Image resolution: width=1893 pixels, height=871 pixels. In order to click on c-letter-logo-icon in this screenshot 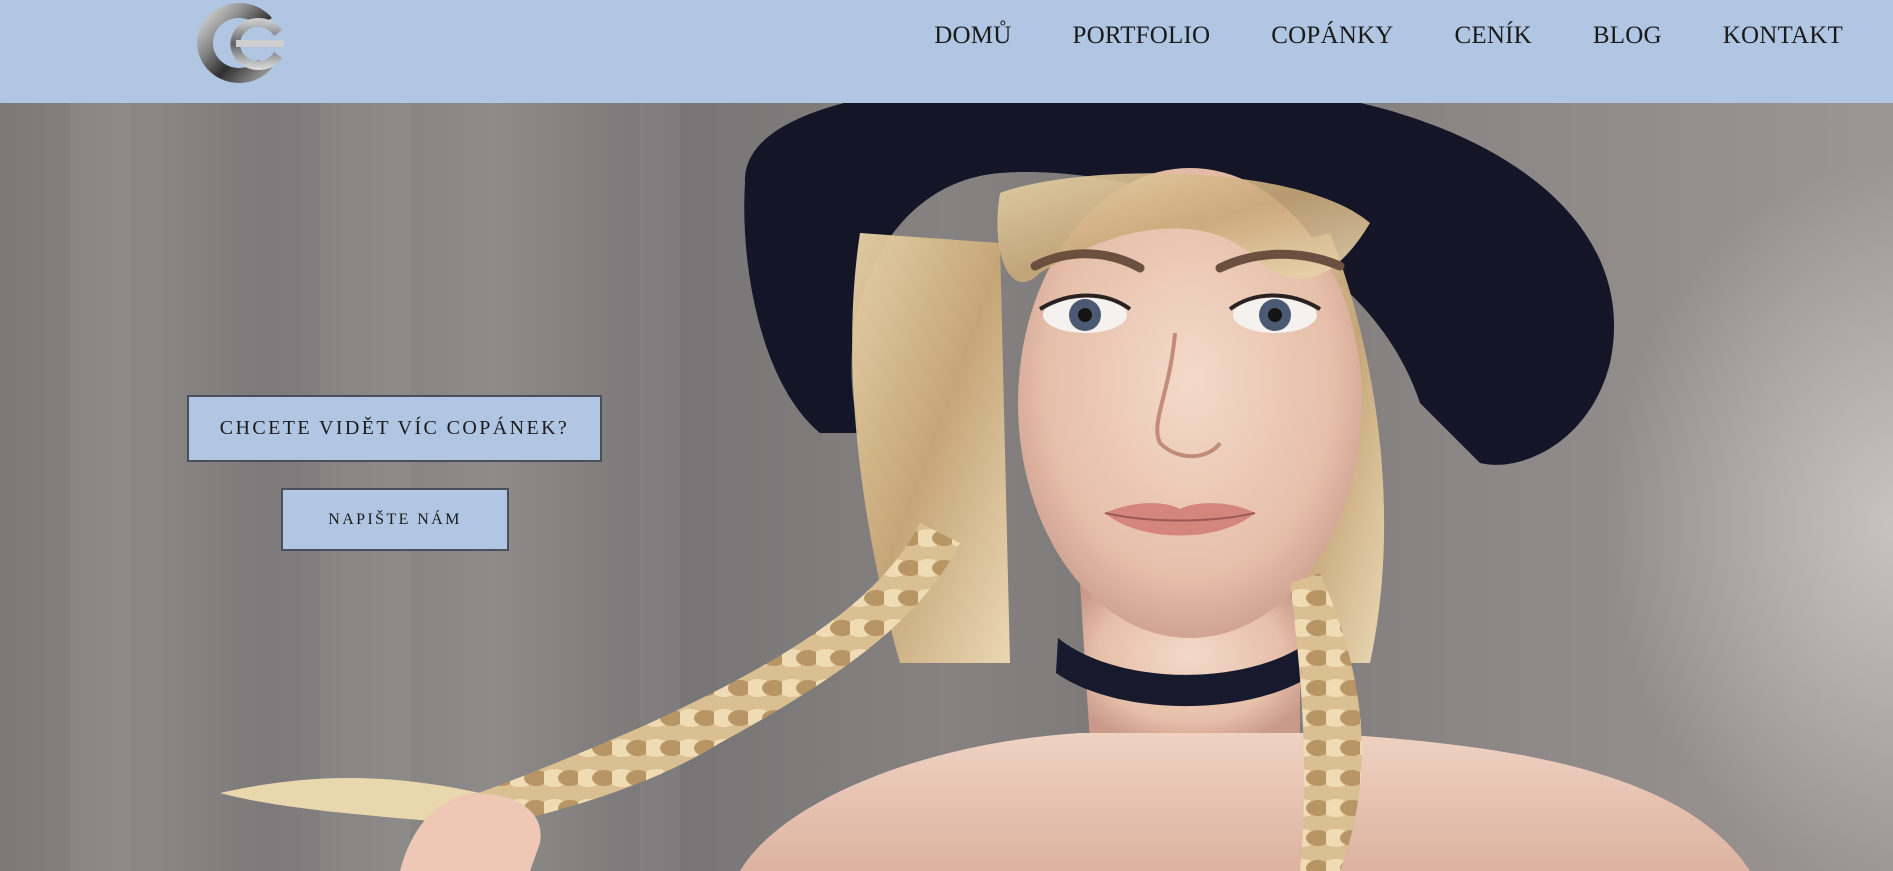, I will do `click(235, 42)`.